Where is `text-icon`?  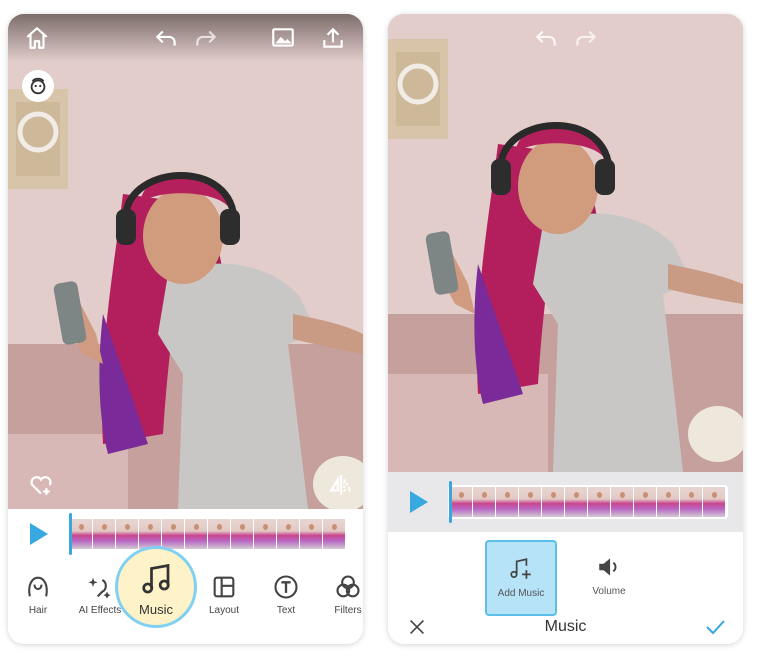
text-icon is located at coordinates (286, 587).